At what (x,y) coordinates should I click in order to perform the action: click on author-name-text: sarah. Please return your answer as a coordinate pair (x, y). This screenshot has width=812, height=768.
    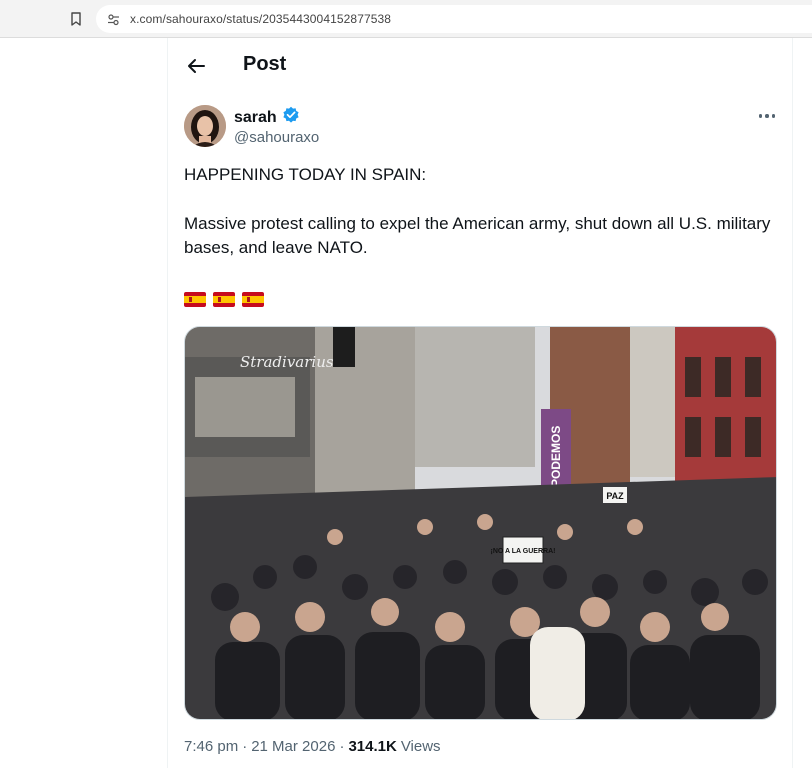
    Looking at the image, I should click on (255, 118).